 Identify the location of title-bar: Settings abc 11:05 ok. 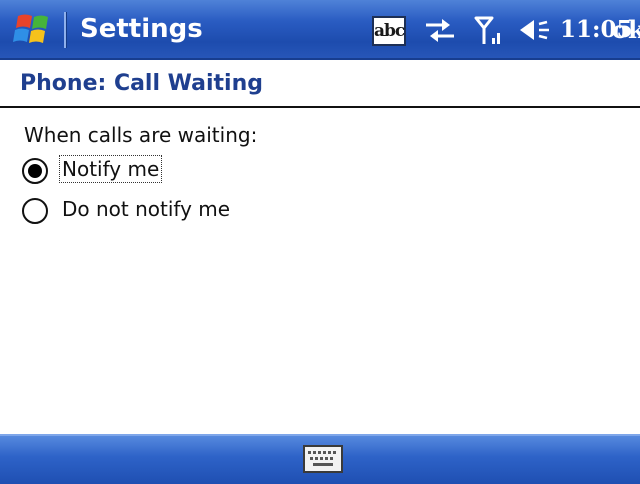
(320, 30).